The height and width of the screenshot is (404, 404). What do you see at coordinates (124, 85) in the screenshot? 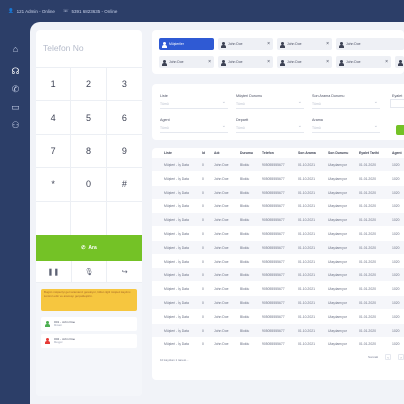
I see `key-3: 3` at bounding box center [124, 85].